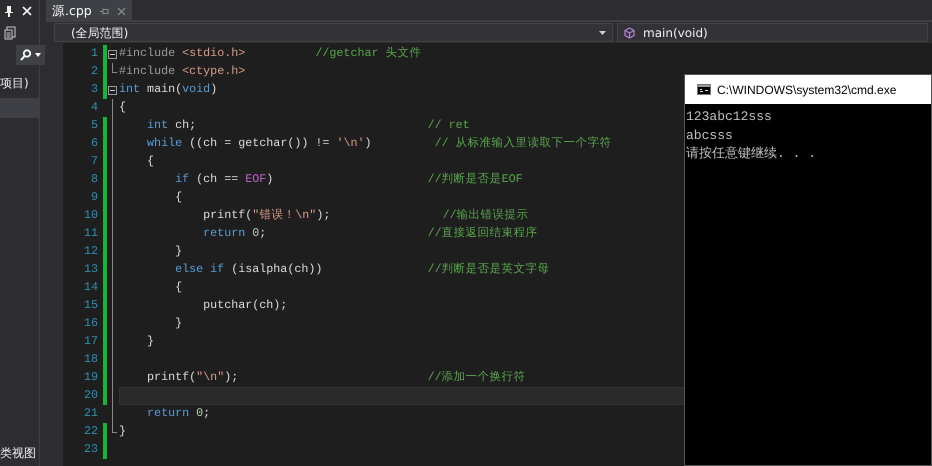  I want to click on console-text: 请按任意键继续. . ., so click(751, 154).